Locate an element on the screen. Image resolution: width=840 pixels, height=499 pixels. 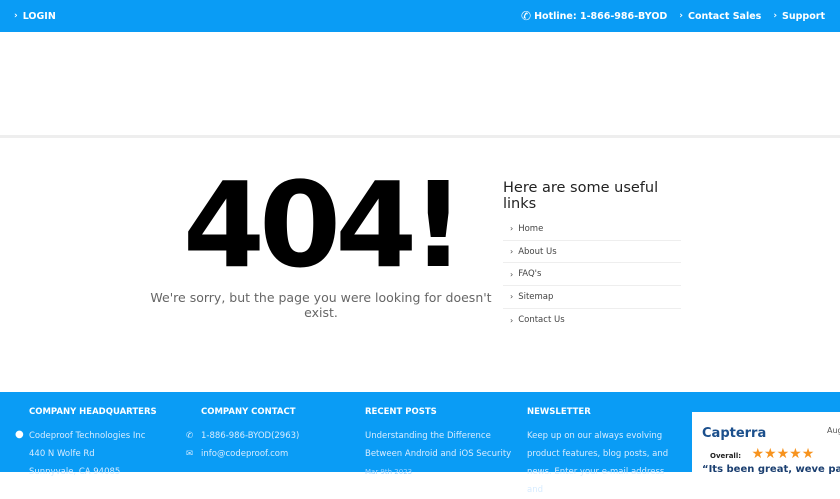
link-about-us: › About Us is located at coordinates (592, 252).